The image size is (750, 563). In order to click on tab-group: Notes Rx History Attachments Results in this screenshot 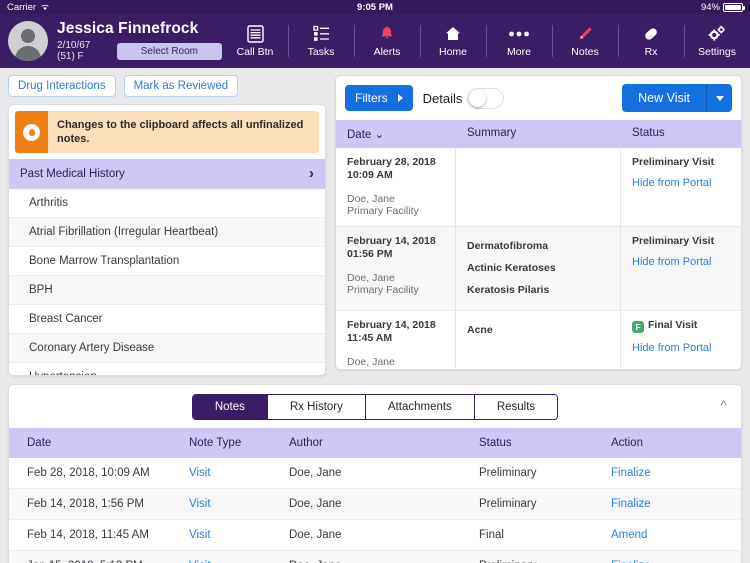, I will do `click(375, 407)`.